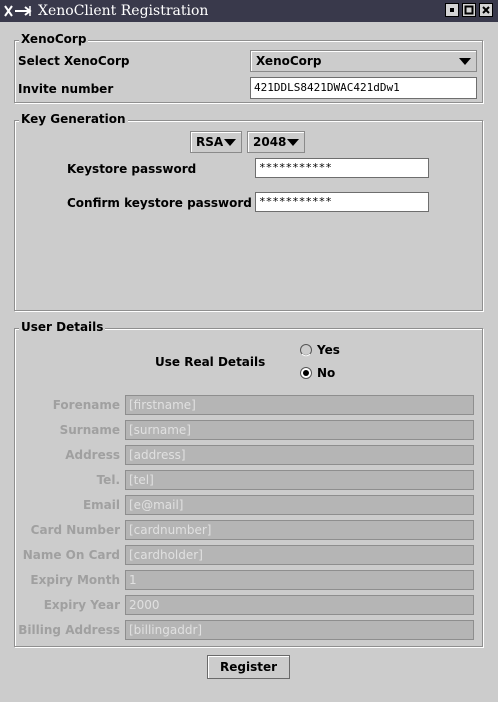 Image resolution: width=498 pixels, height=702 pixels. I want to click on radio-yes-label: Yes, so click(328, 350).